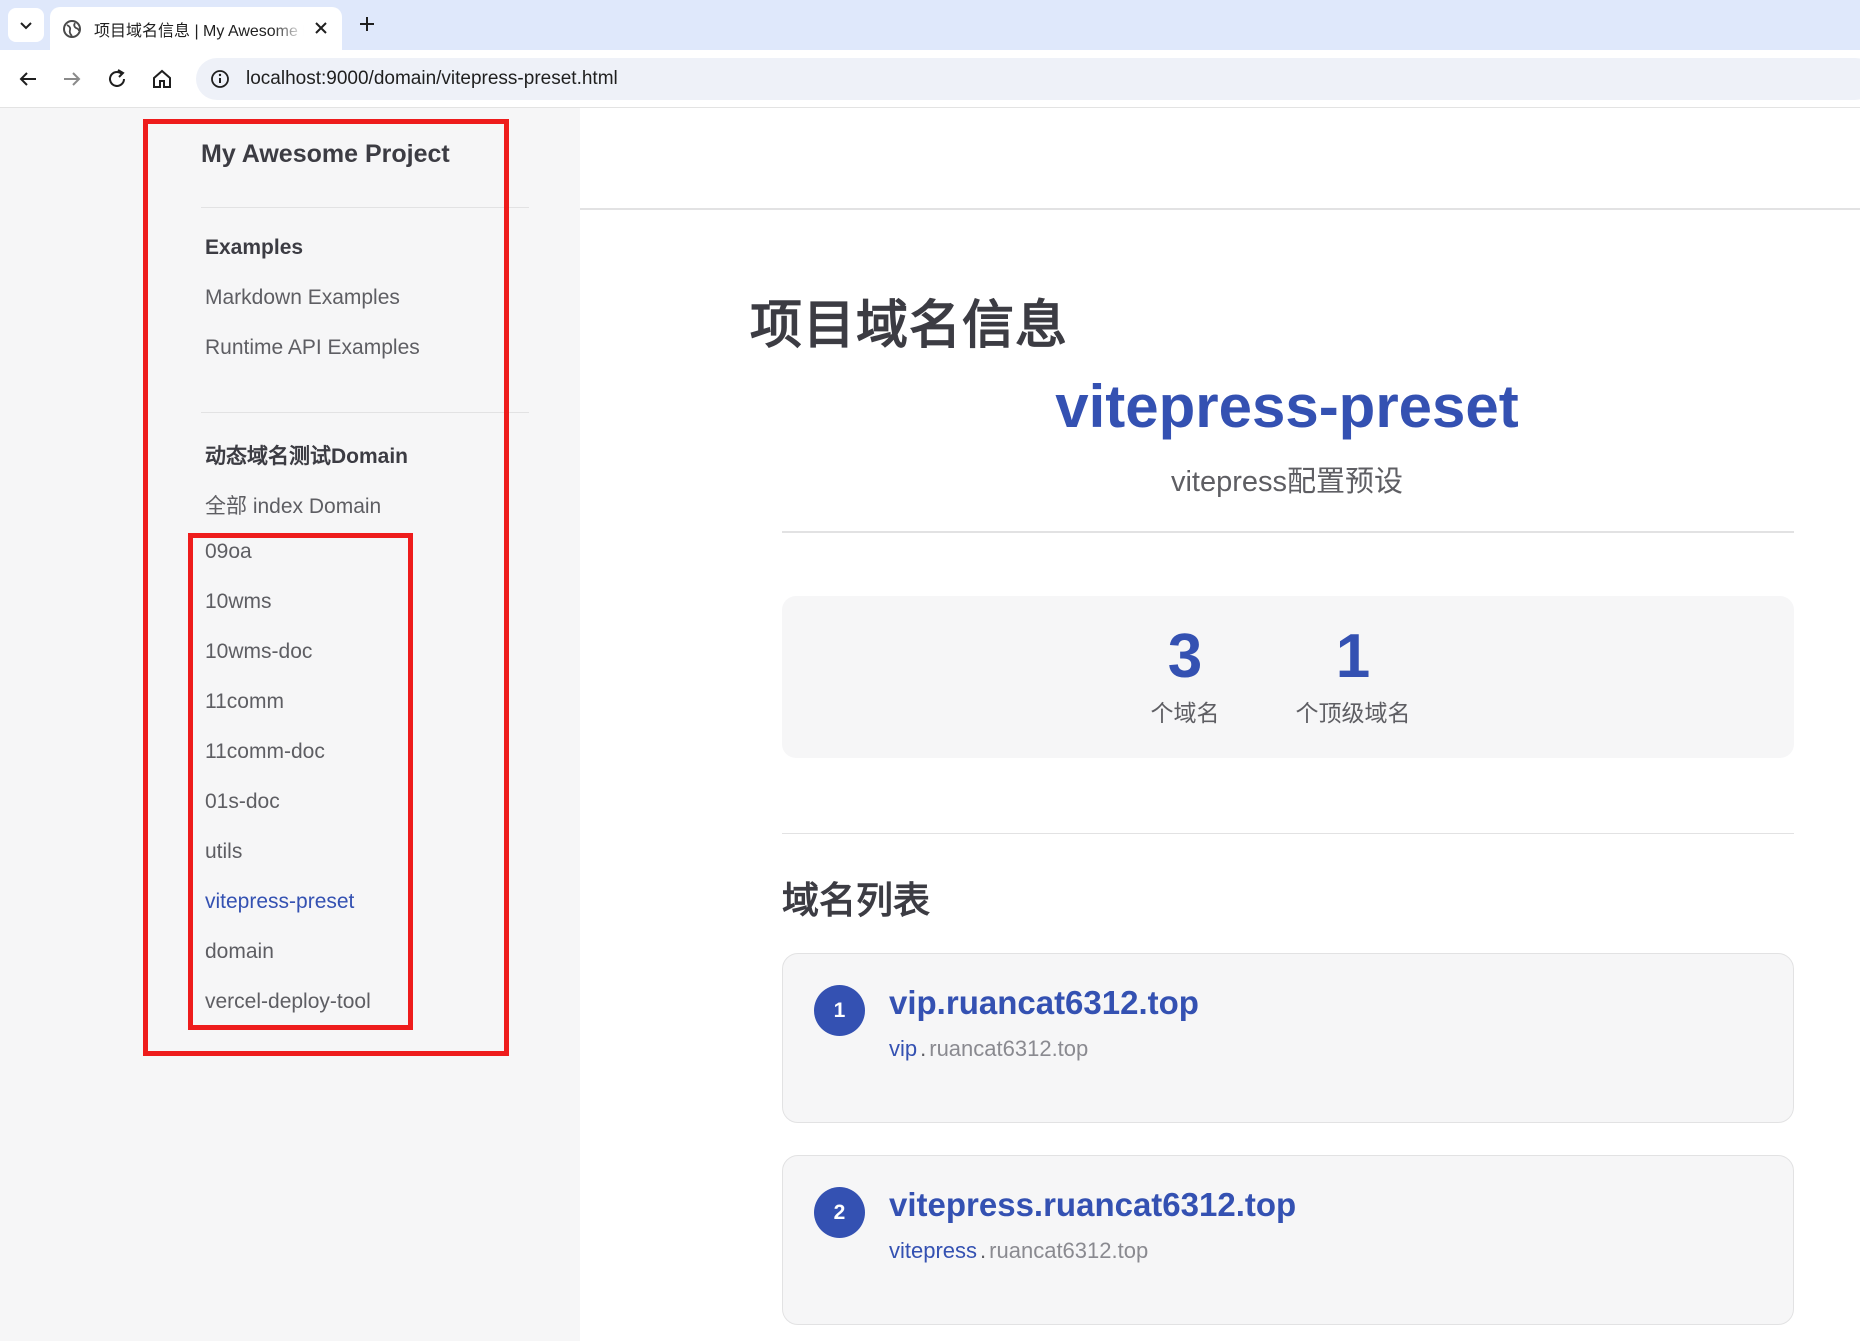 This screenshot has width=1860, height=1341. Describe the element at coordinates (258, 652) in the screenshot. I see `sidebar-item-10wms-doc: 10wms-doc` at that location.